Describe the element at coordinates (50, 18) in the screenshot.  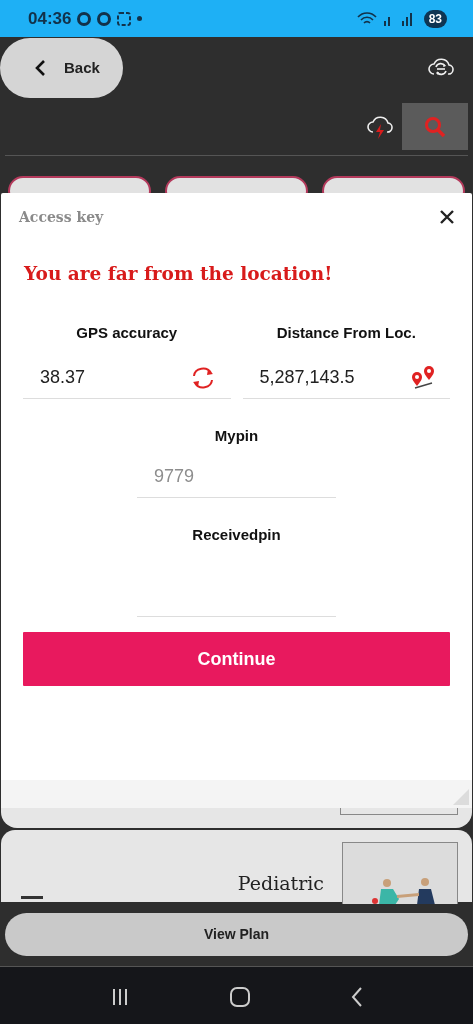
I see `status-time: 04:36` at that location.